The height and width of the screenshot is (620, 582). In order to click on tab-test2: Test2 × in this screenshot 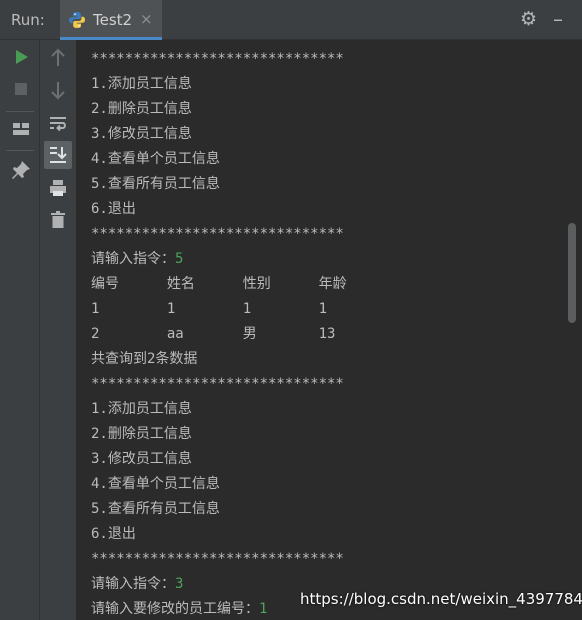, I will do `click(111, 20)`.